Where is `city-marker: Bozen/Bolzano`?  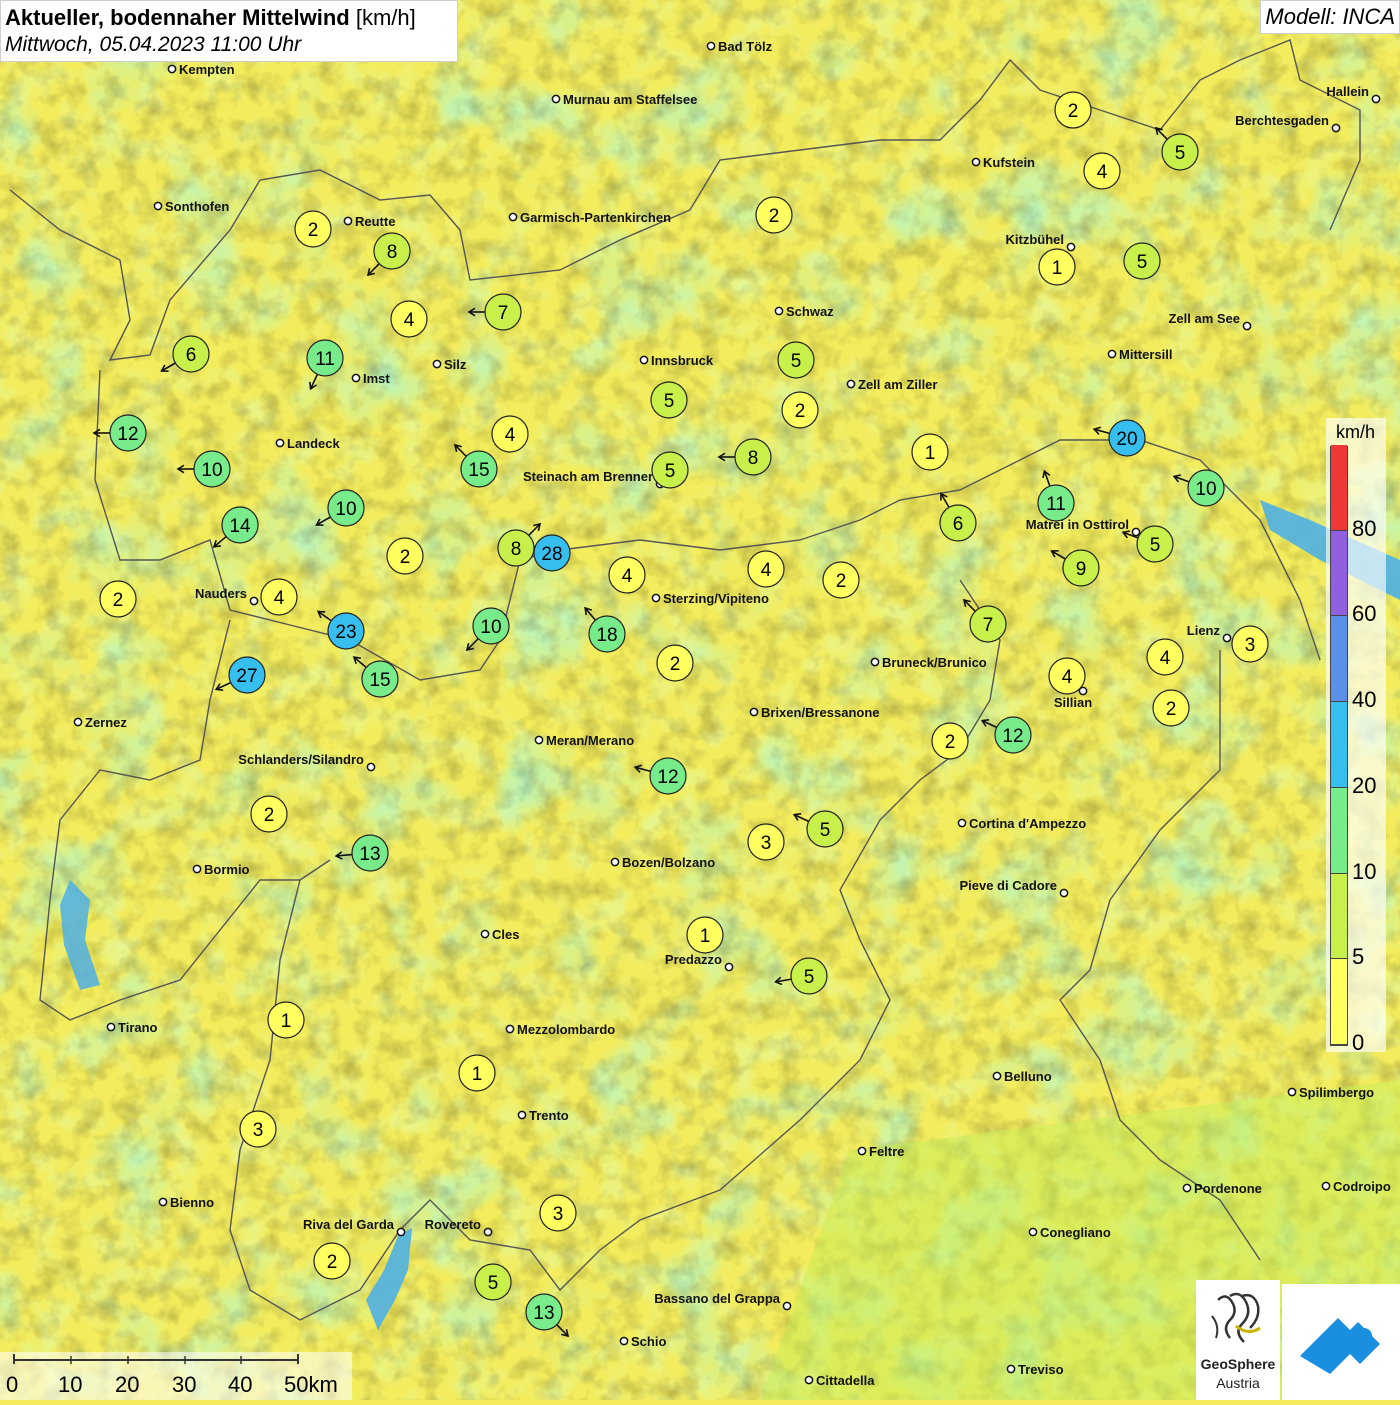 city-marker: Bozen/Bolzano is located at coordinates (662, 862).